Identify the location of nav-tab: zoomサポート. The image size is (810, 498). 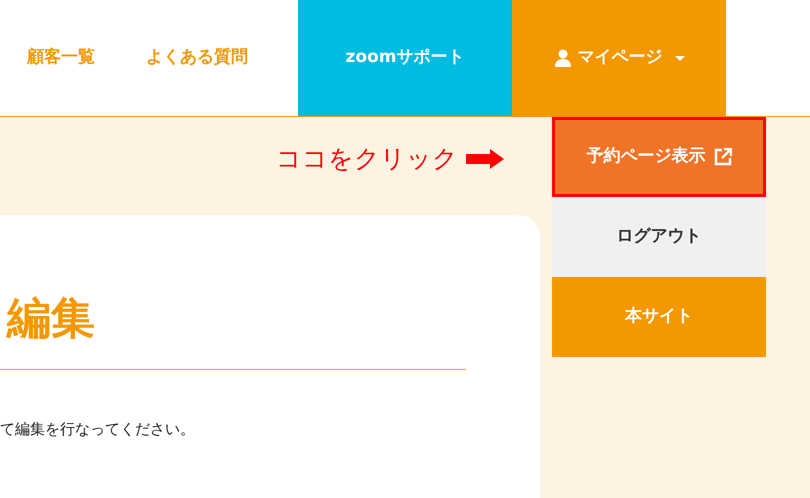
(405, 58).